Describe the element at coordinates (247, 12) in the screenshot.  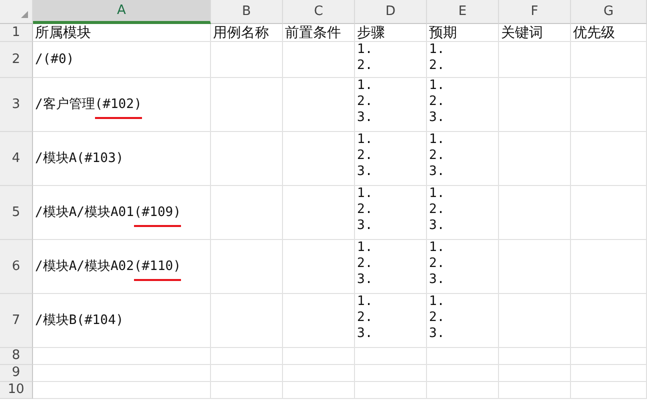
I see `column-header: B` at that location.